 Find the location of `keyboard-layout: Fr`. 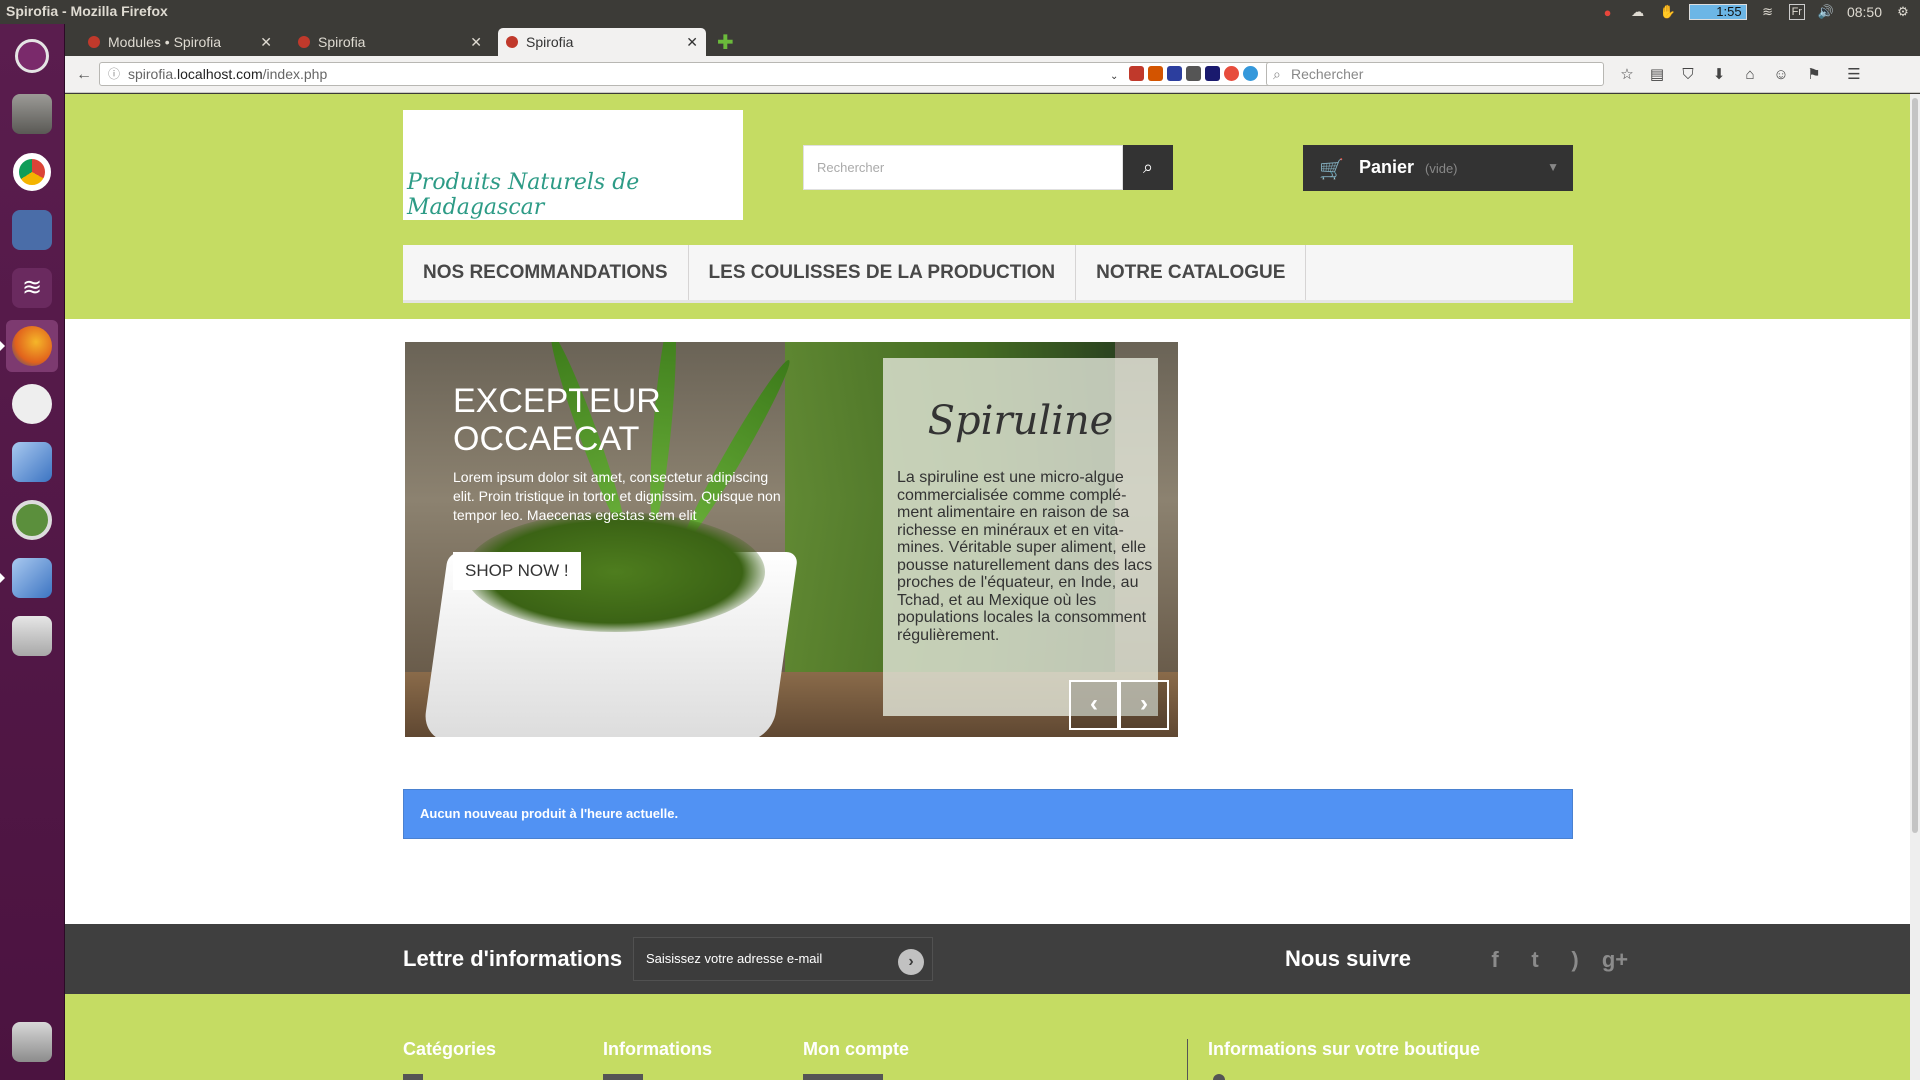

keyboard-layout: Fr is located at coordinates (1796, 12).